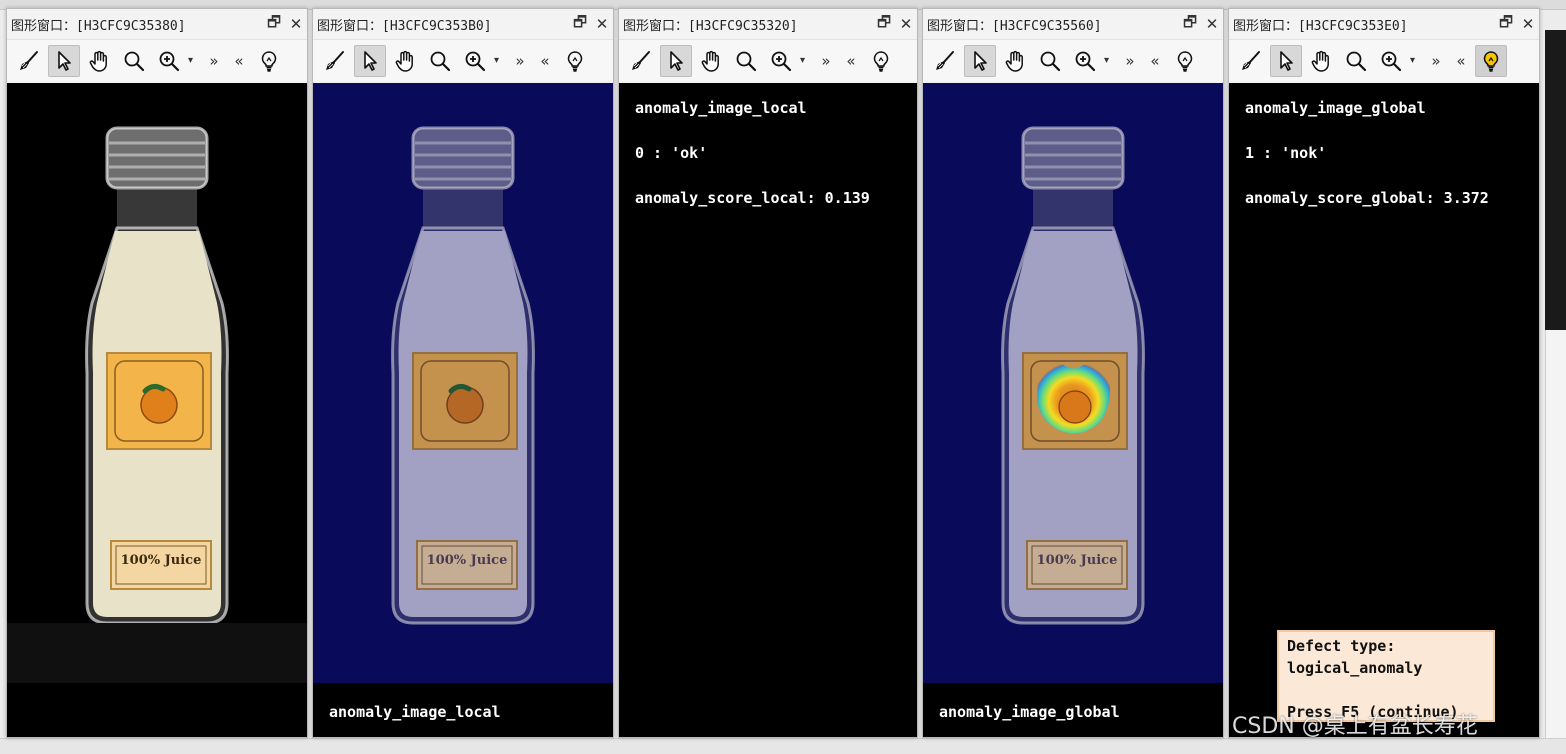  Describe the element at coordinates (1073, 398) in the screenshot. I see `anomaly-heatmap` at that location.